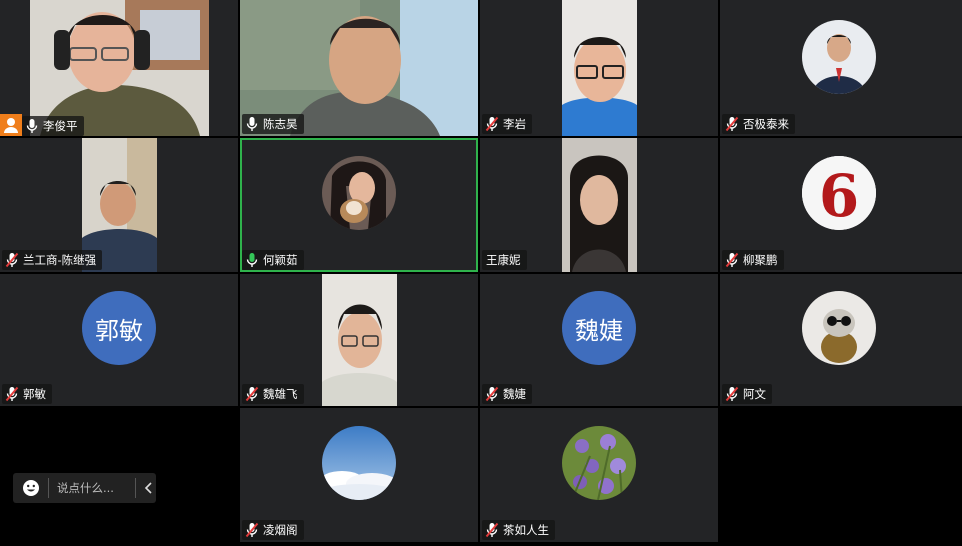 This screenshot has height=546, width=962. Describe the element at coordinates (119, 328) in the screenshot. I see `participant-initials-avatar: 郭敏` at that location.